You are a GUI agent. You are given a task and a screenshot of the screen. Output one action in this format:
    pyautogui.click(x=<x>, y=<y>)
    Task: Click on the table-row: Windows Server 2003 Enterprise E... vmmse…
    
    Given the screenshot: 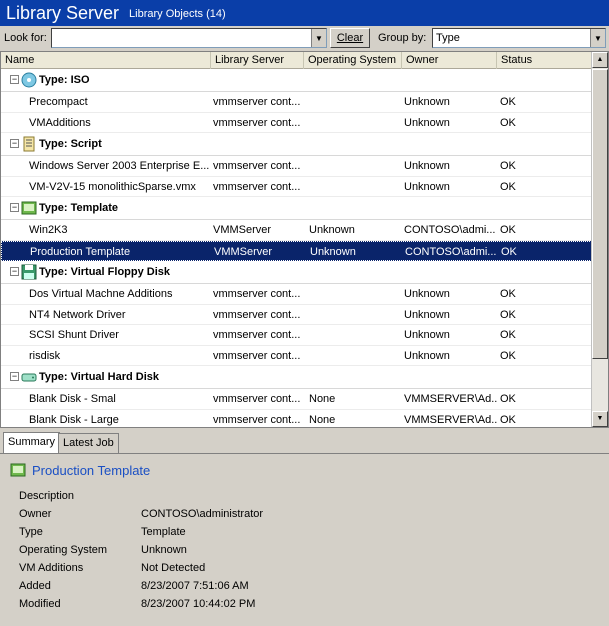 What is the action you would take?
    pyautogui.click(x=296, y=166)
    